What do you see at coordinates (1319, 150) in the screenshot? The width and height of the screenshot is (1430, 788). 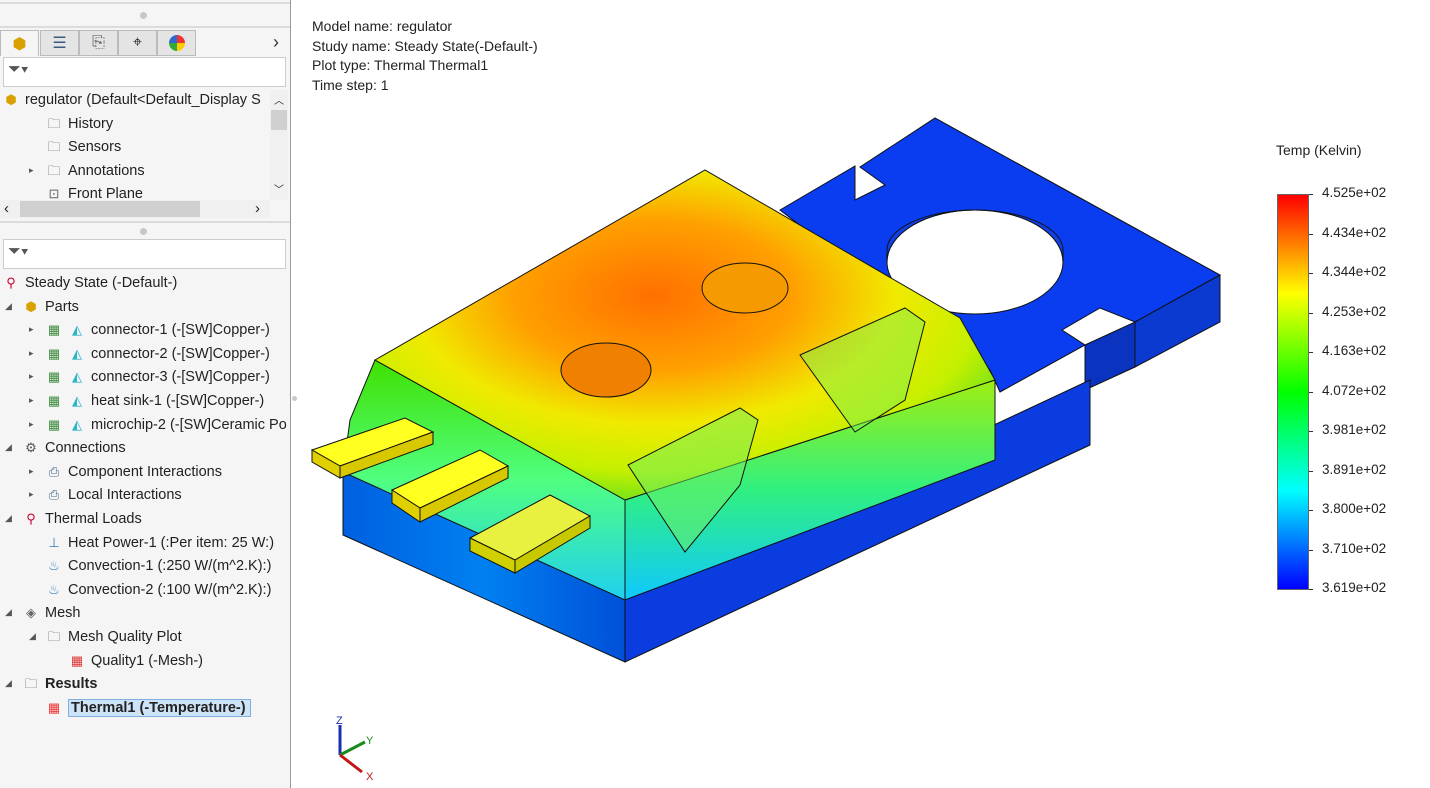 I see `legend-title: Temp (Kelvin)` at bounding box center [1319, 150].